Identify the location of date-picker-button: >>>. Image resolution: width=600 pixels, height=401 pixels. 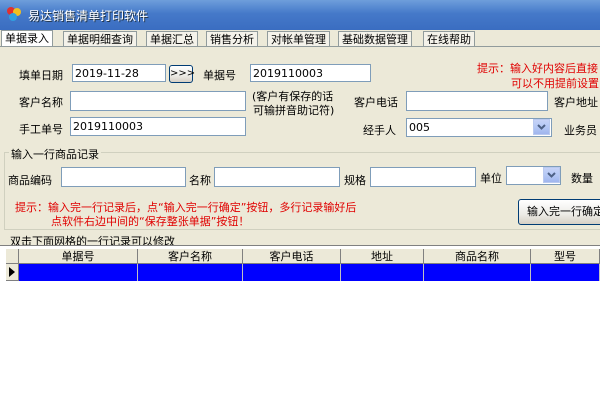
(182, 74).